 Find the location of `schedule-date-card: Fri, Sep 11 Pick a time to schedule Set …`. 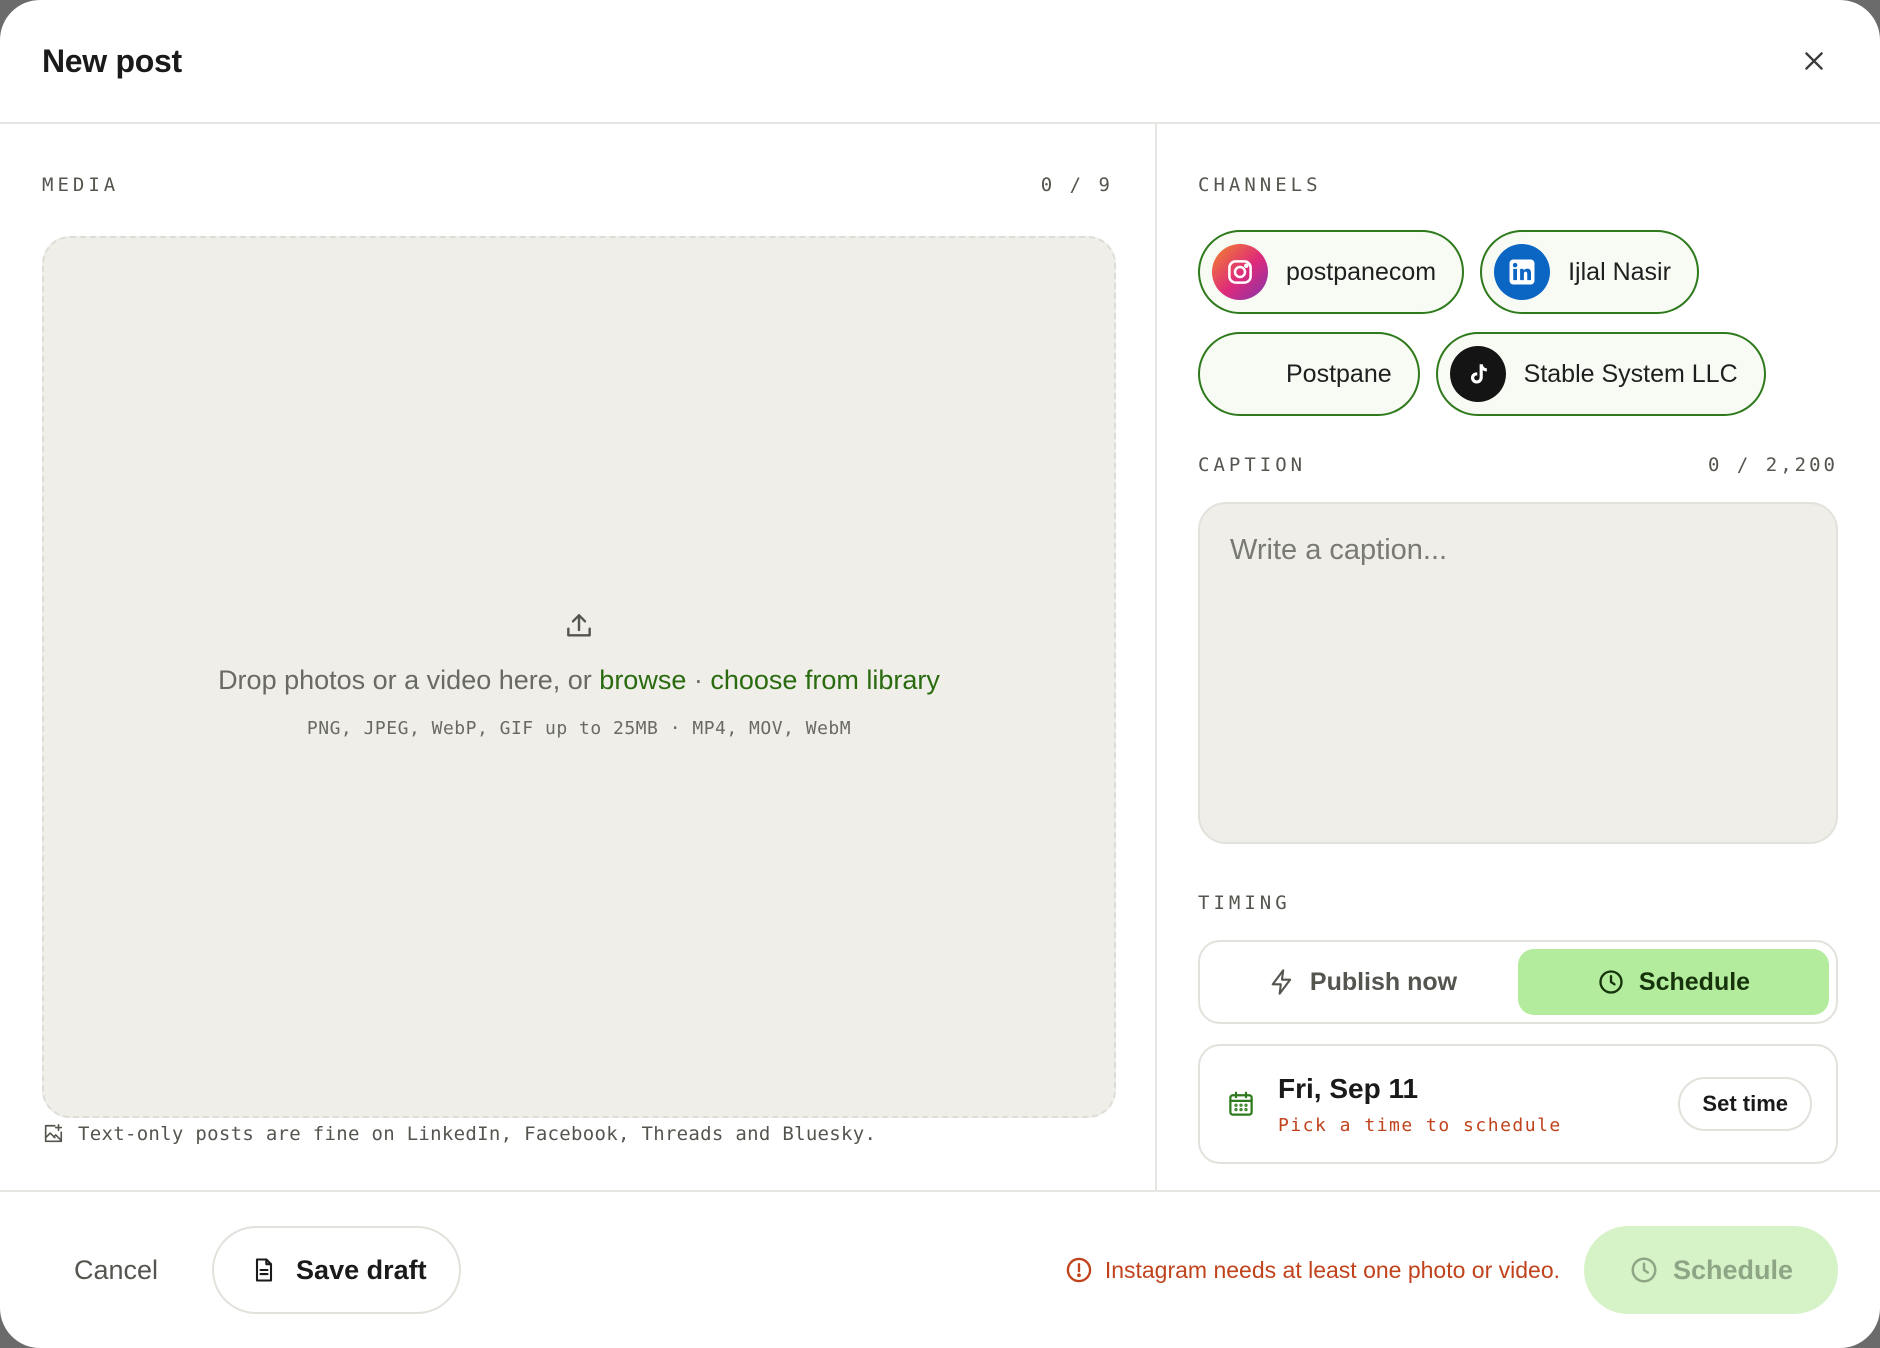

schedule-date-card: Fri, Sep 11 Pick a time to schedule Set … is located at coordinates (1518, 1104).